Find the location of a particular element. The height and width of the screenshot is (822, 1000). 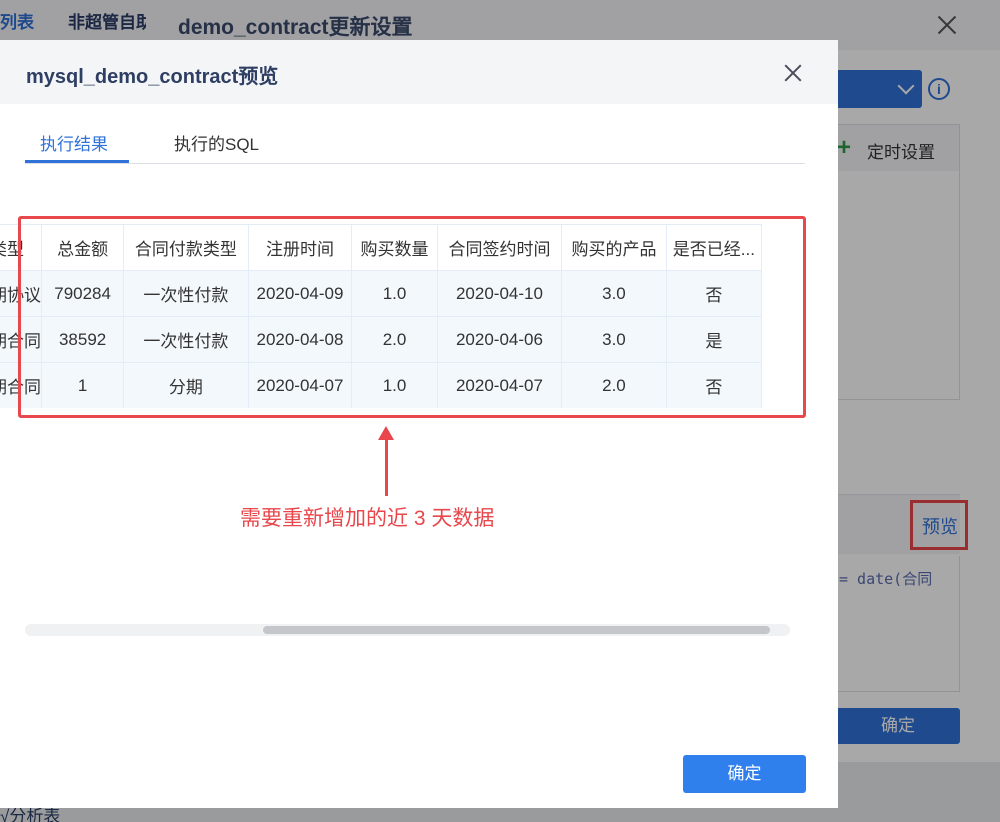

annotation-arrow is located at coordinates (386, 467).